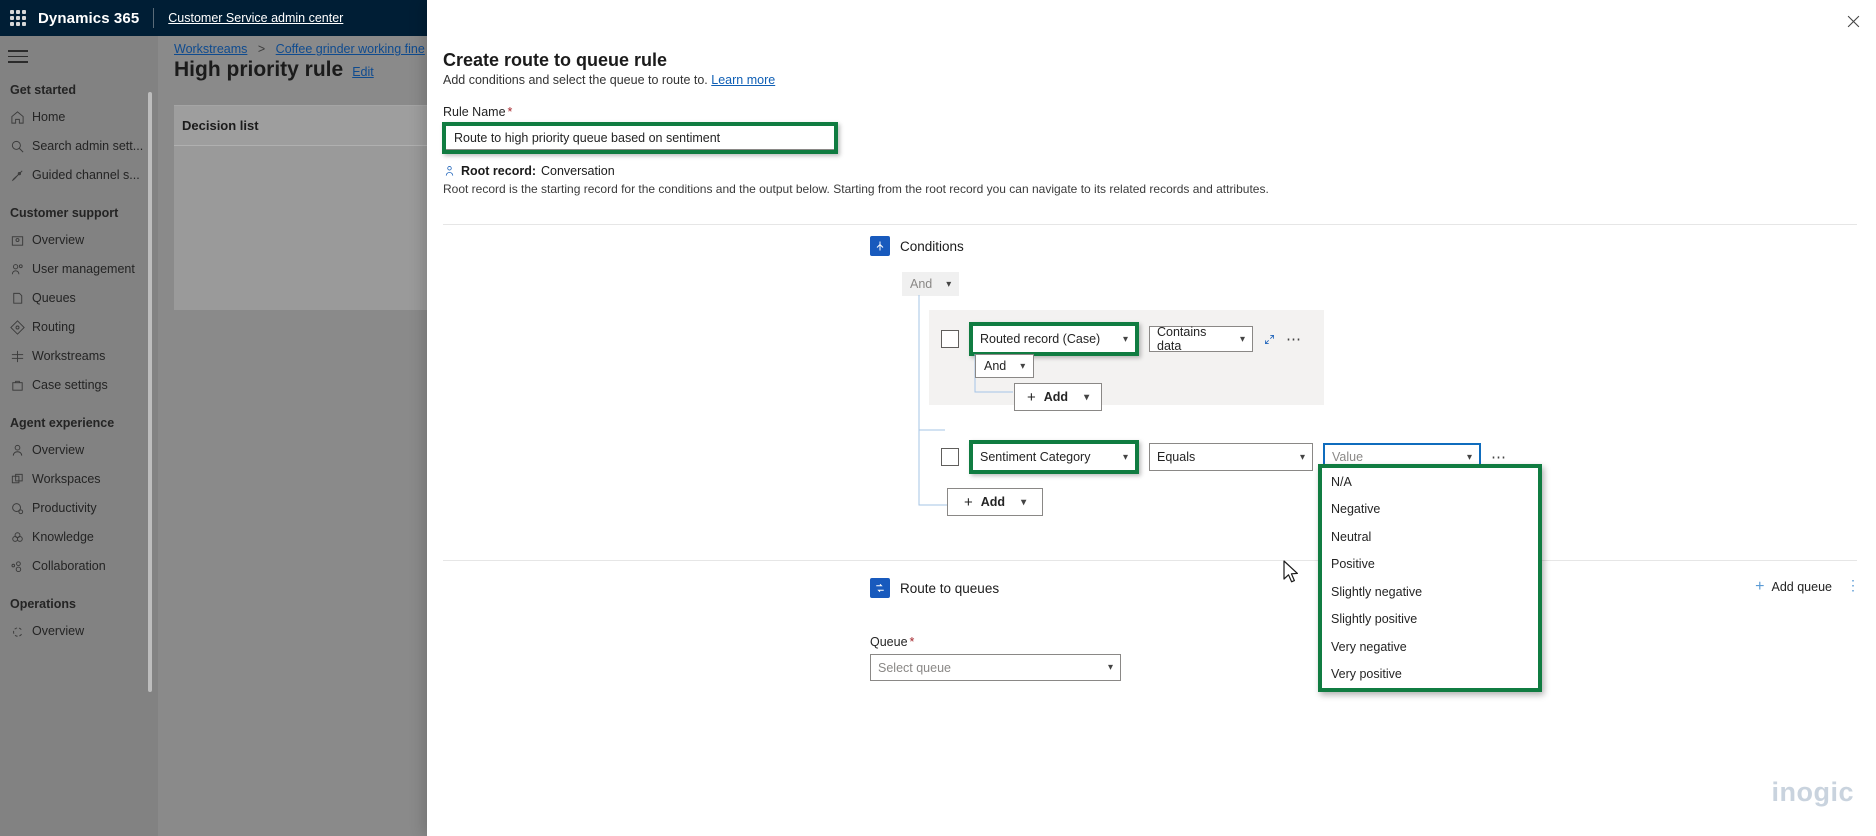  What do you see at coordinates (18, 56) in the screenshot?
I see `hamburger-icon` at bounding box center [18, 56].